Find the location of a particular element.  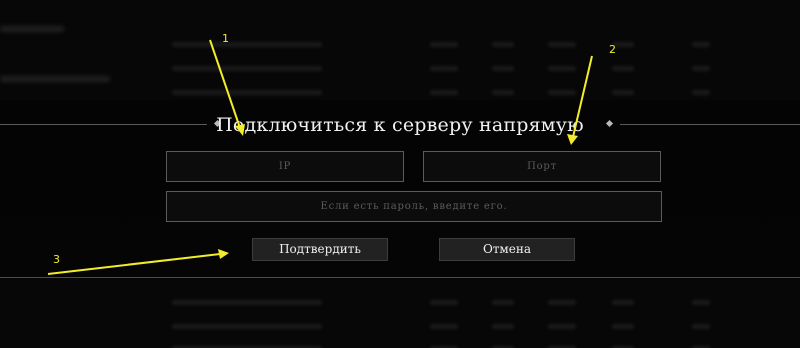

port-input is located at coordinates (542, 166).